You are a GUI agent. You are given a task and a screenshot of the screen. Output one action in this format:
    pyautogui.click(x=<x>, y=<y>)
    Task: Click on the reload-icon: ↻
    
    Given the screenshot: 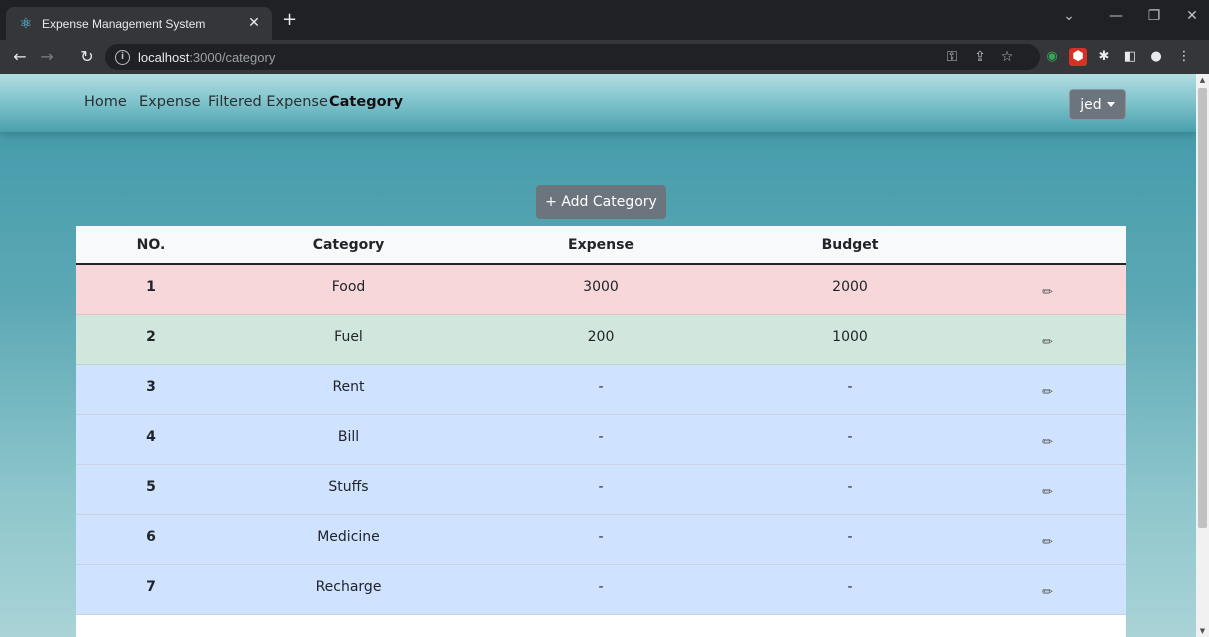 What is the action you would take?
    pyautogui.click(x=87, y=56)
    